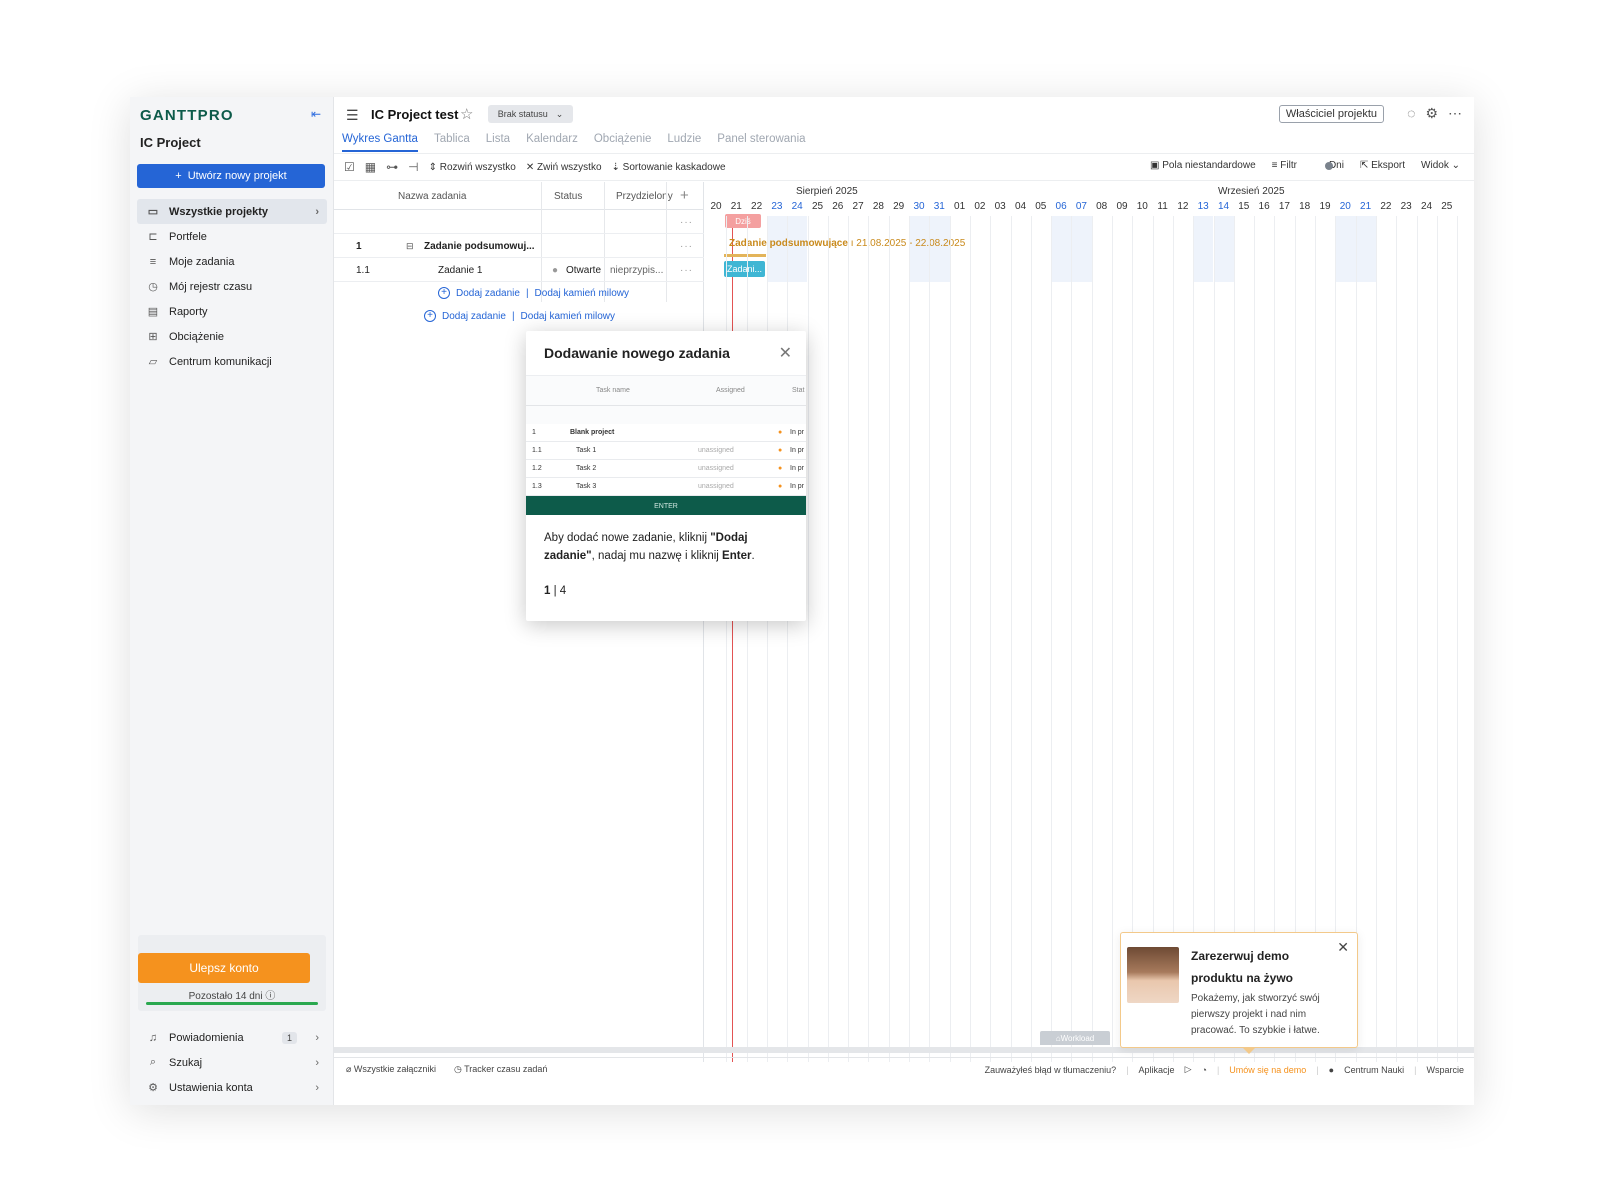 The image size is (1600, 1200). I want to click on sidebar-item-search: ⌕ Szukaj ›, so click(232, 1062).